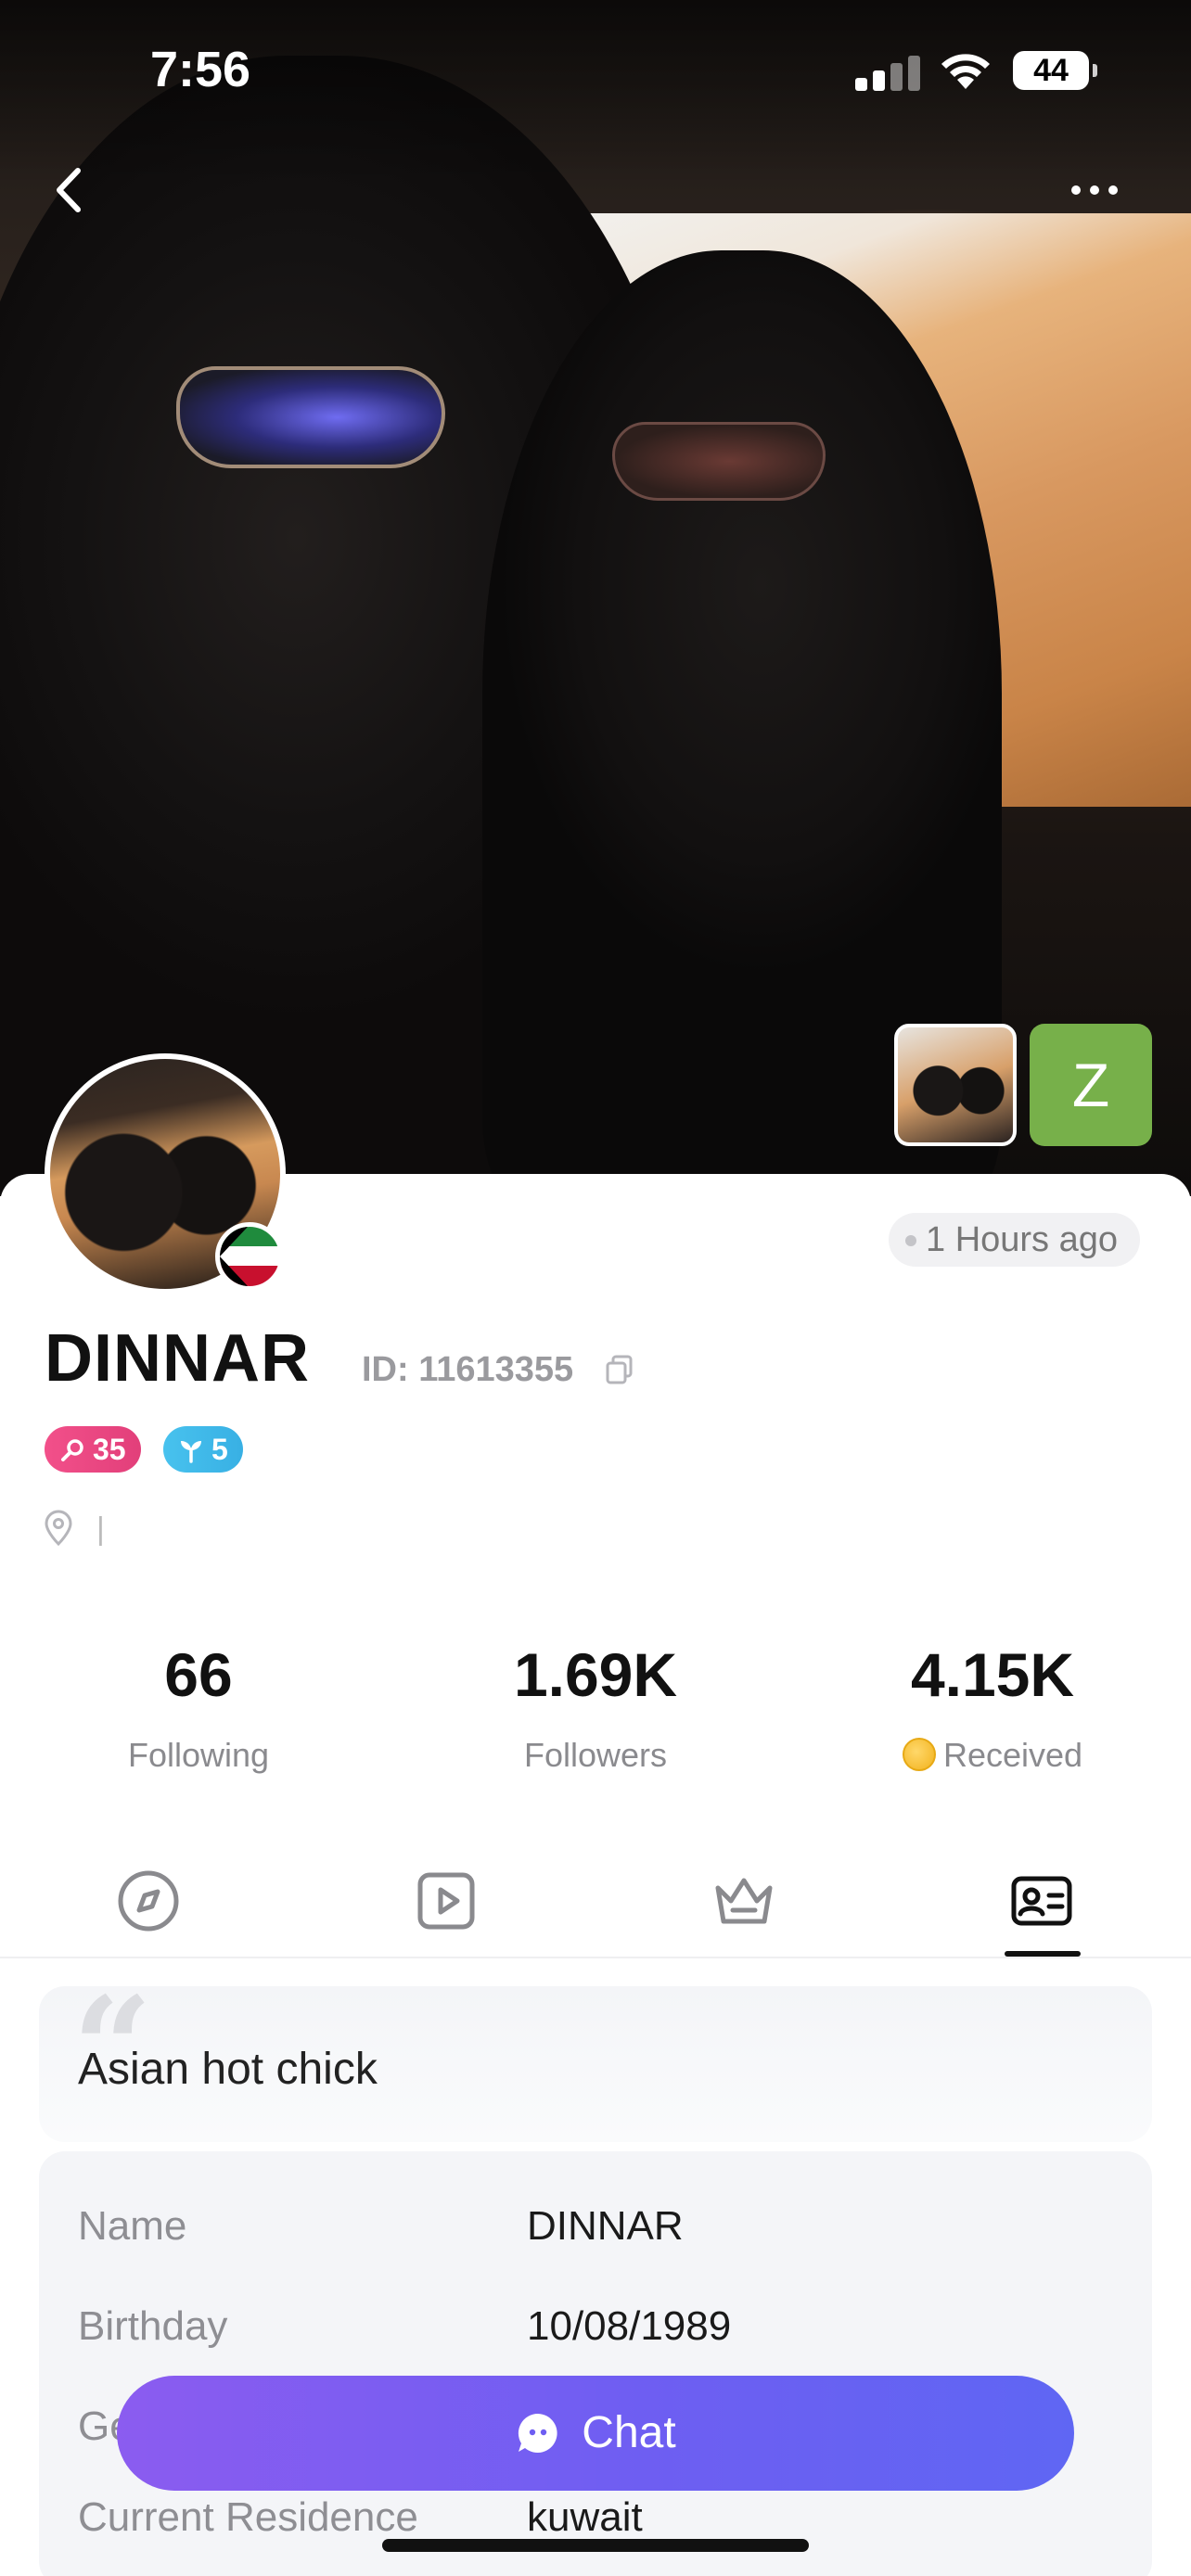 The height and width of the screenshot is (2576, 1191). What do you see at coordinates (219, 1450) in the screenshot?
I see `growth-value: 5` at bounding box center [219, 1450].